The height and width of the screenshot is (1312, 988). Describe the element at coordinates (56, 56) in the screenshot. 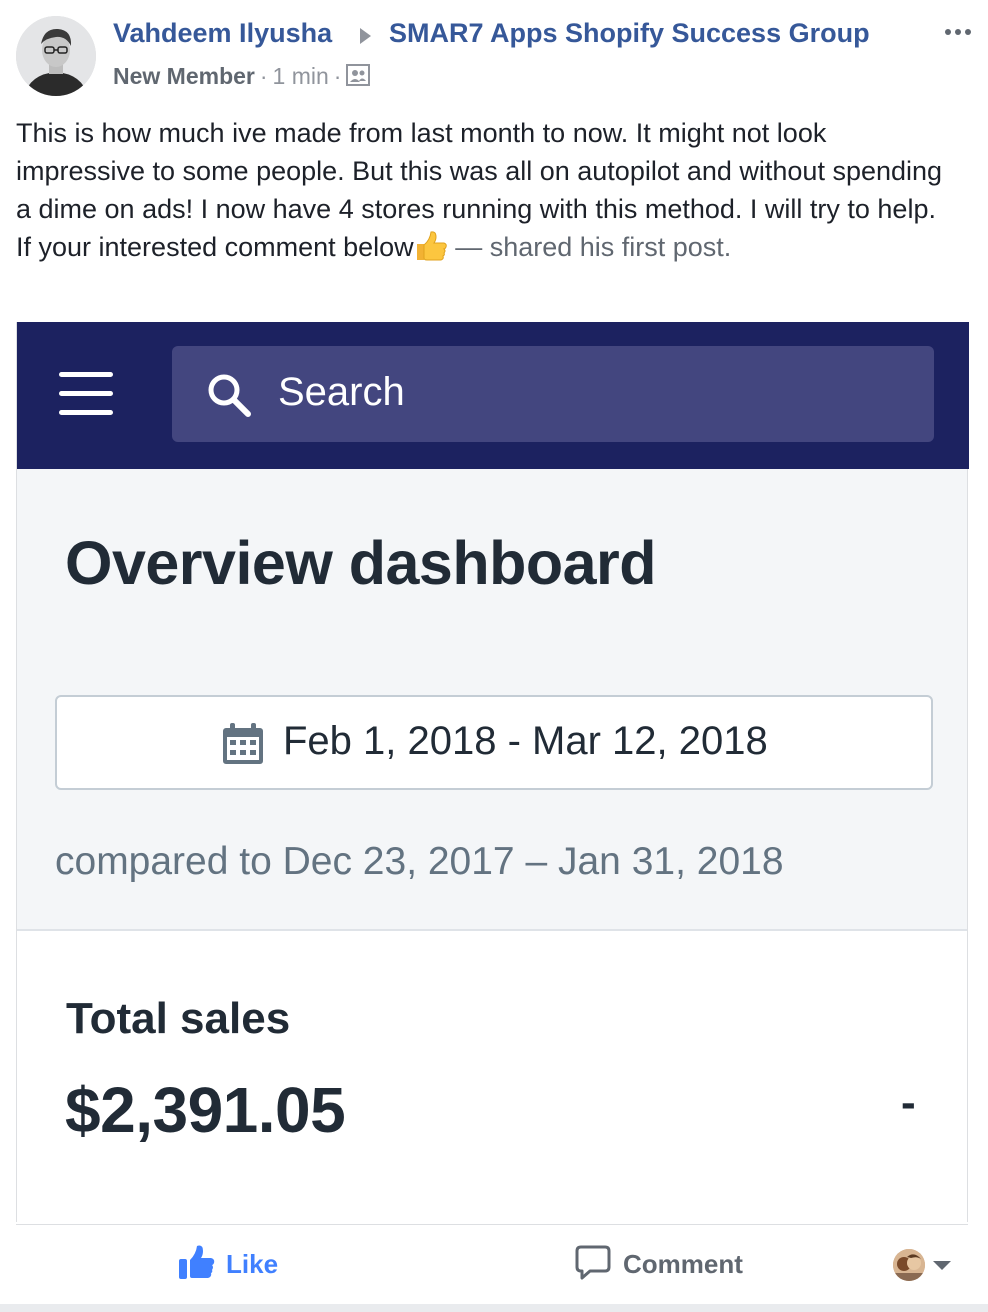

I see `author-avatar` at that location.